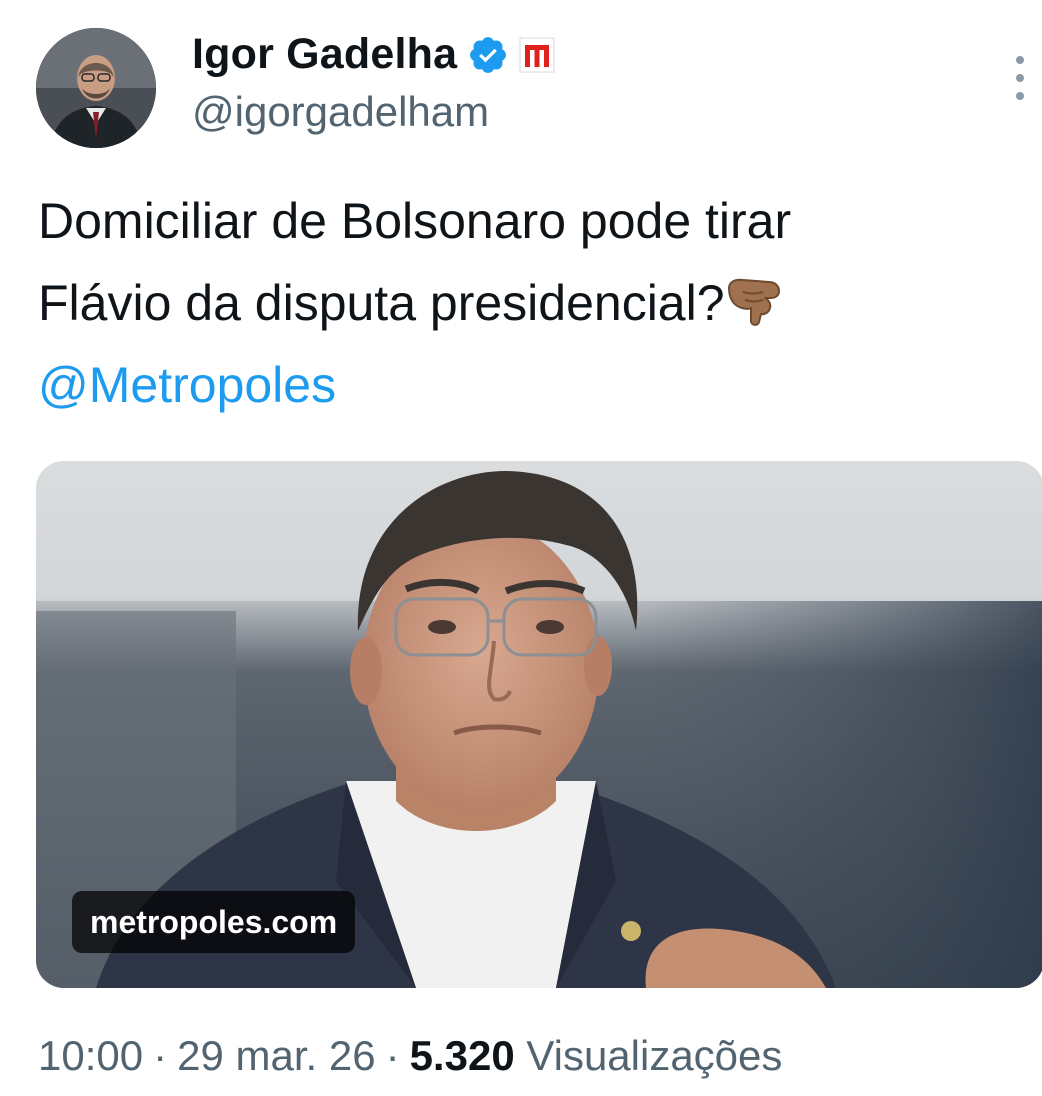 This screenshot has width=1042, height=1096. What do you see at coordinates (381, 303) in the screenshot?
I see `tweet-text-line-2-text: Flávio da disputa presidencial?` at bounding box center [381, 303].